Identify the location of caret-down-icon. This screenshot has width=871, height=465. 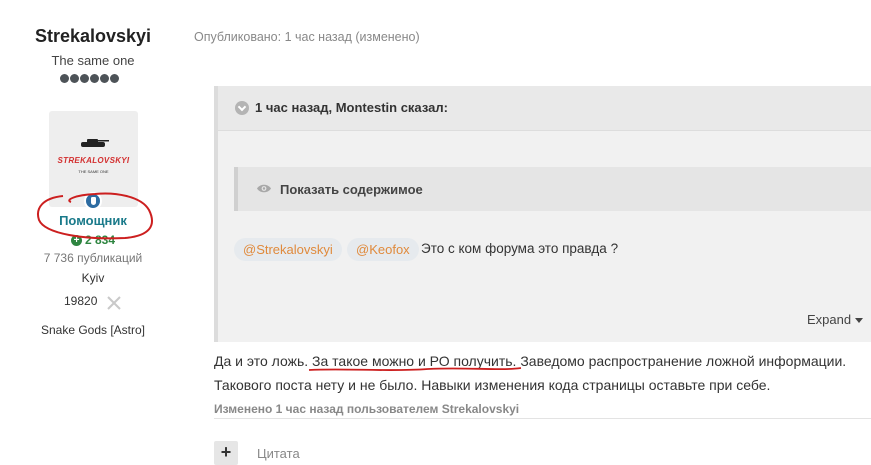
(859, 321).